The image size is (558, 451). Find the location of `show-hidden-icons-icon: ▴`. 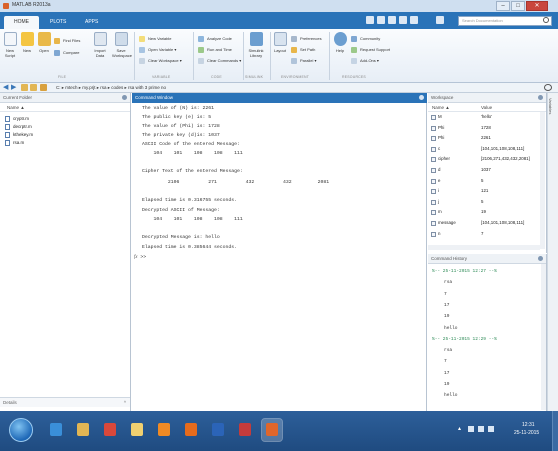

show-hidden-icons-icon: ▴ is located at coordinates (461, 429).